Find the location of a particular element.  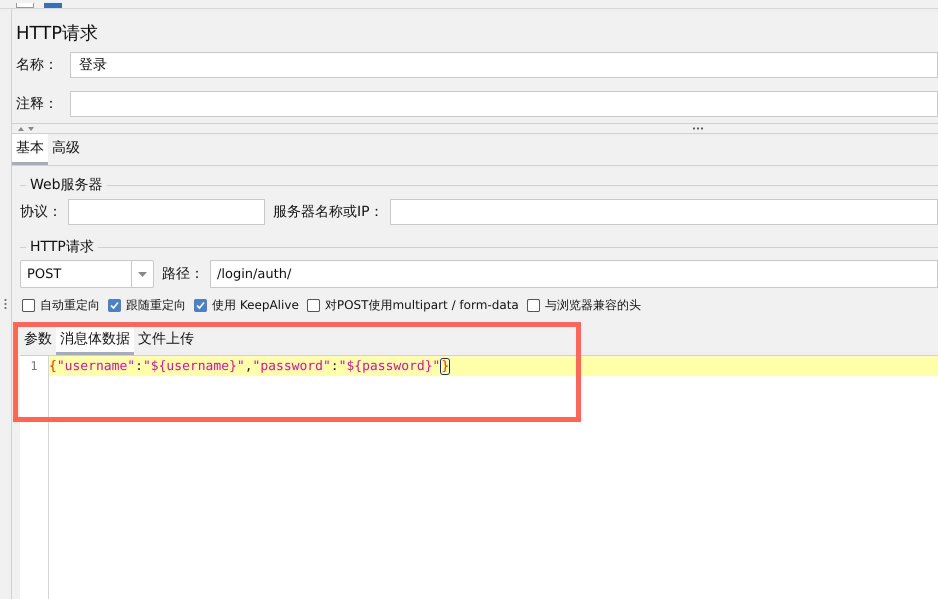

group-title: HTTP请求 is located at coordinates (62, 247).